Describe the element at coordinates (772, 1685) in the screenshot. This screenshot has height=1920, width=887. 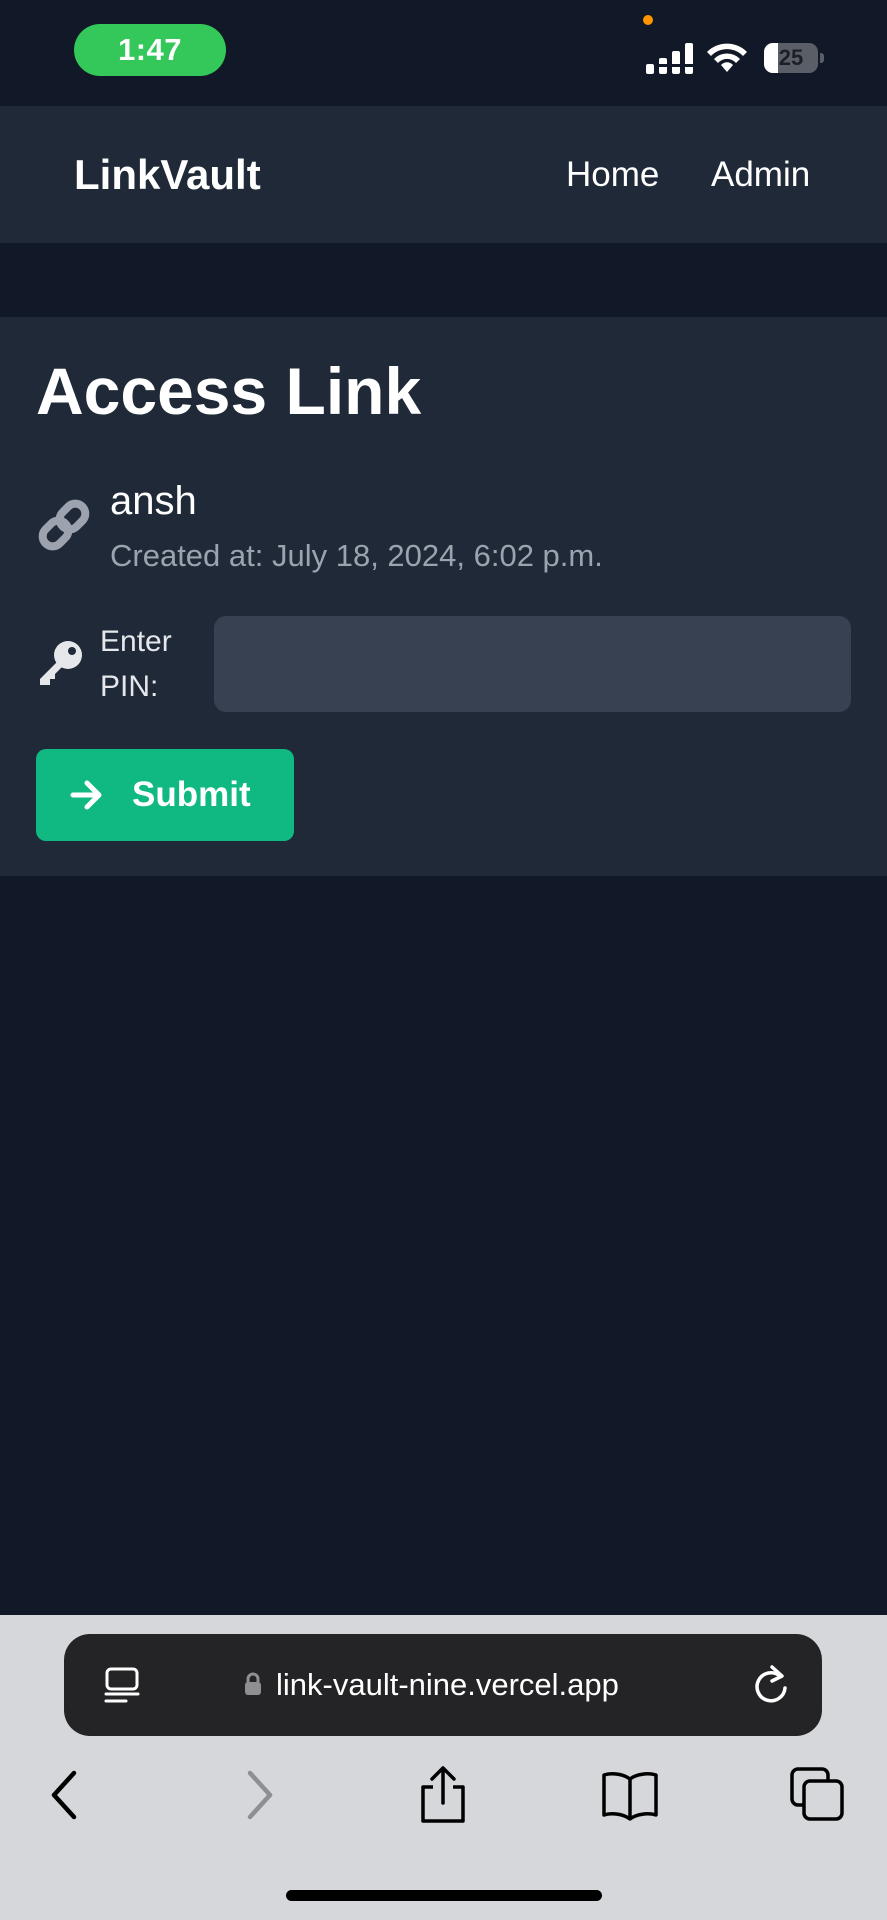
I see `reload-icon` at that location.